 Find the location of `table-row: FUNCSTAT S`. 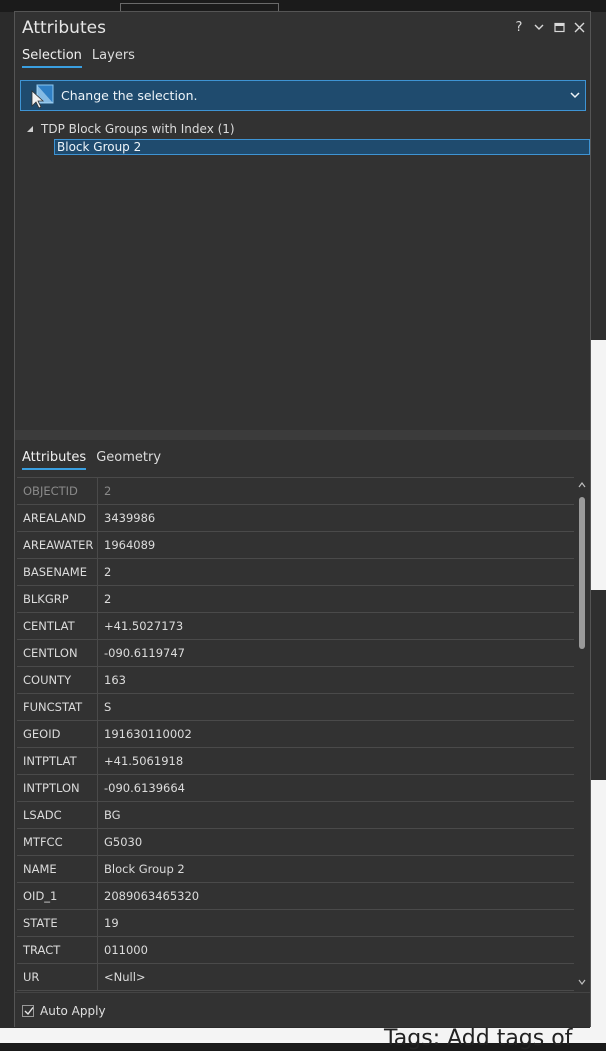

table-row: FUNCSTAT S is located at coordinates (295, 707).